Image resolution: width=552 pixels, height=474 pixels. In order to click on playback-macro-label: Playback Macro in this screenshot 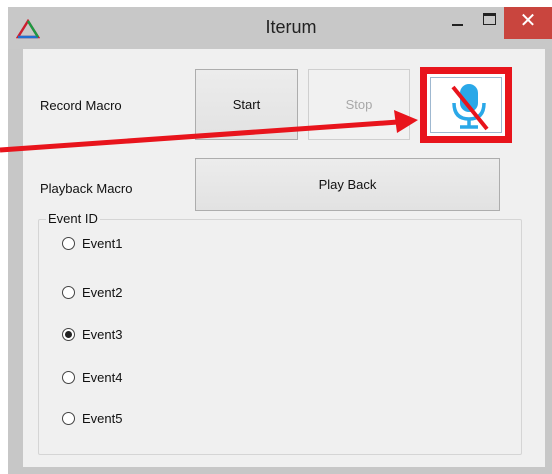, I will do `click(86, 188)`.